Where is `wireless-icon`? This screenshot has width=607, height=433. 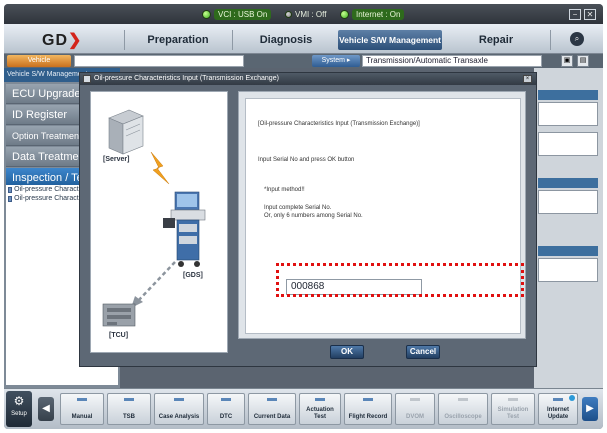 wireless-icon is located at coordinates (160, 168).